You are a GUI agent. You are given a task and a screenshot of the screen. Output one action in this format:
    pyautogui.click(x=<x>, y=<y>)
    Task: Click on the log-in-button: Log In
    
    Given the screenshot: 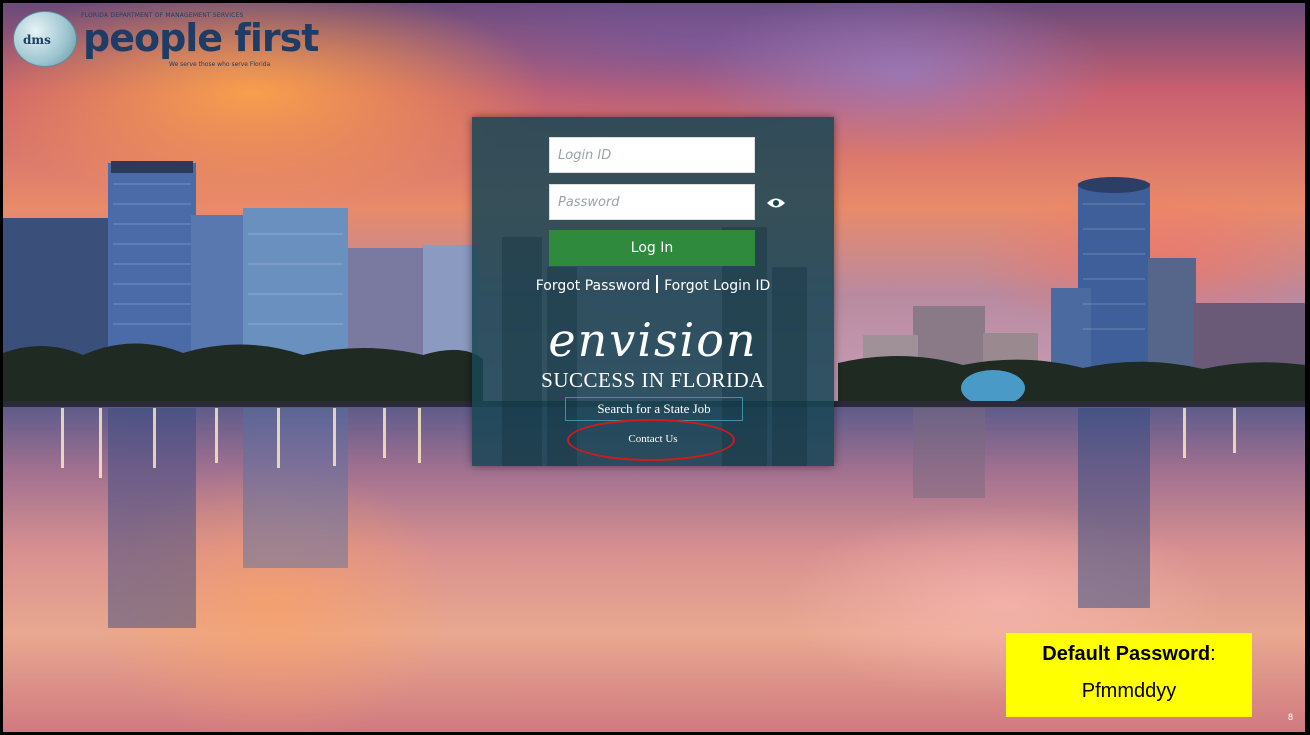 What is the action you would take?
    pyautogui.click(x=652, y=248)
    